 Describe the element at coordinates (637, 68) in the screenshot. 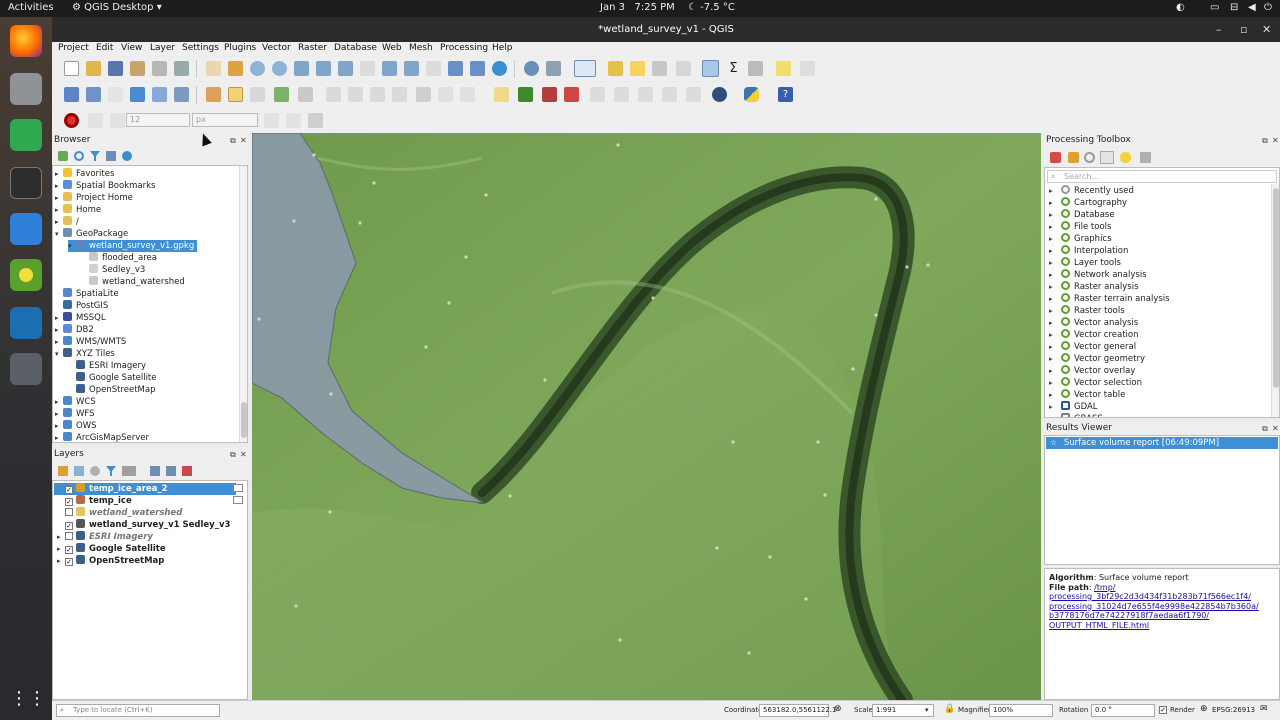

I see `deselect-icon` at that location.